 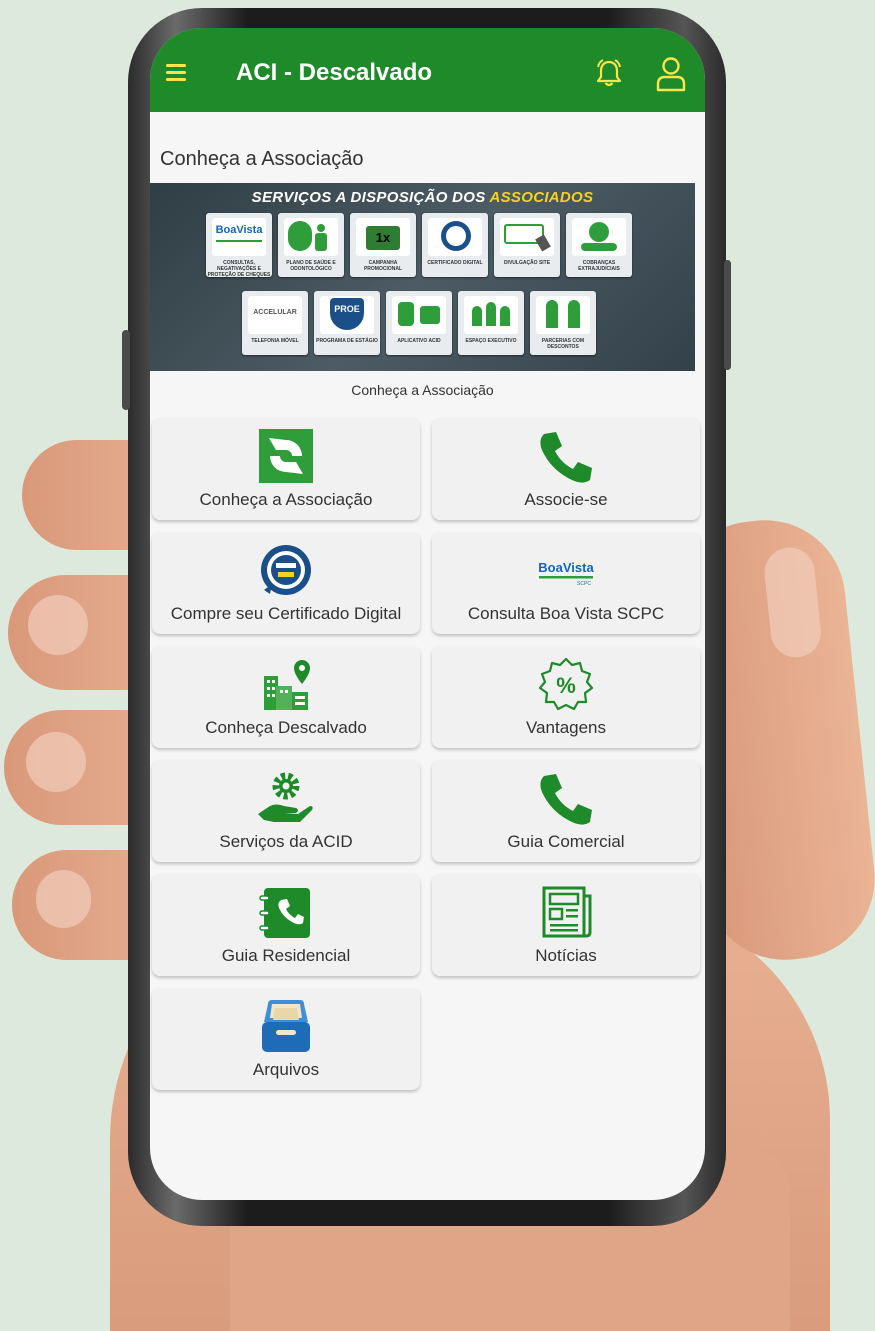 What do you see at coordinates (566, 567) in the screenshot?
I see `svg-text: BoaVista` at bounding box center [566, 567].